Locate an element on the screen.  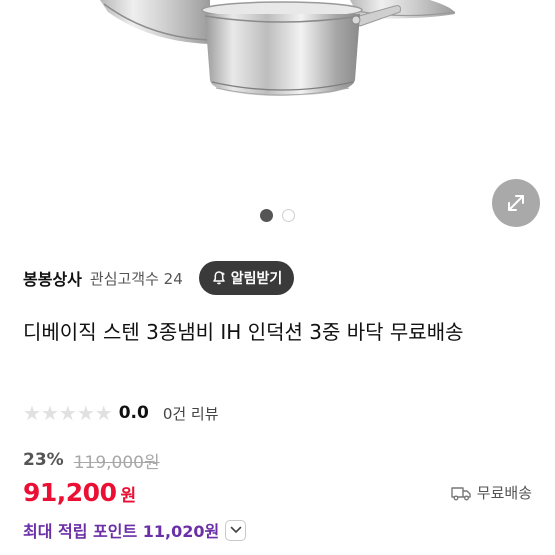
points-row: 최대 적립 포인트 11,020원 is located at coordinates (135, 530).